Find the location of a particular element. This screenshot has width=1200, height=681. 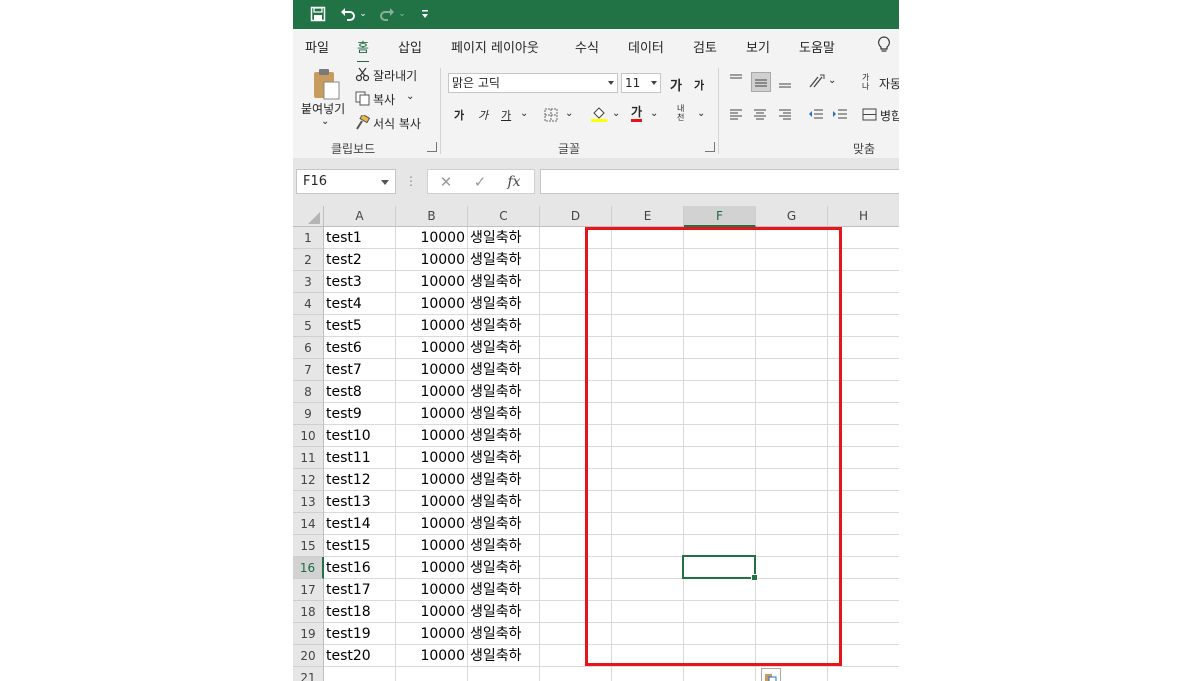

row-header: 8 is located at coordinates (308, 392).